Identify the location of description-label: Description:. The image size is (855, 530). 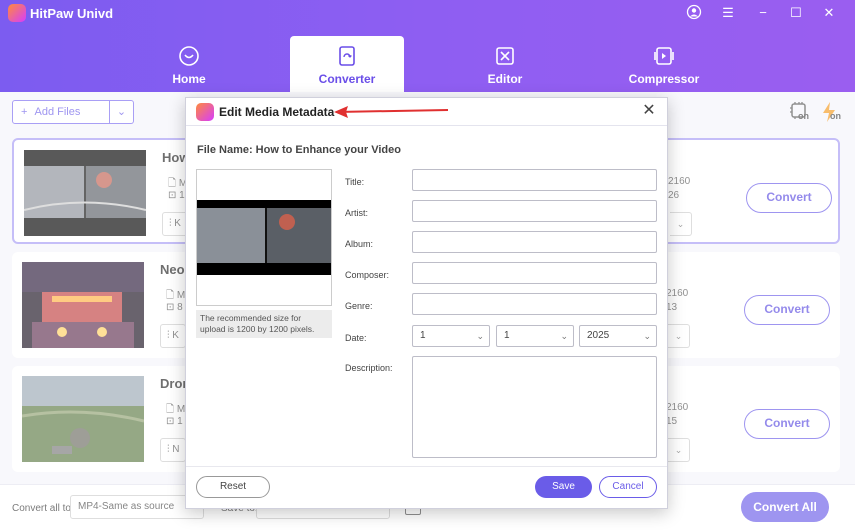
(369, 368).